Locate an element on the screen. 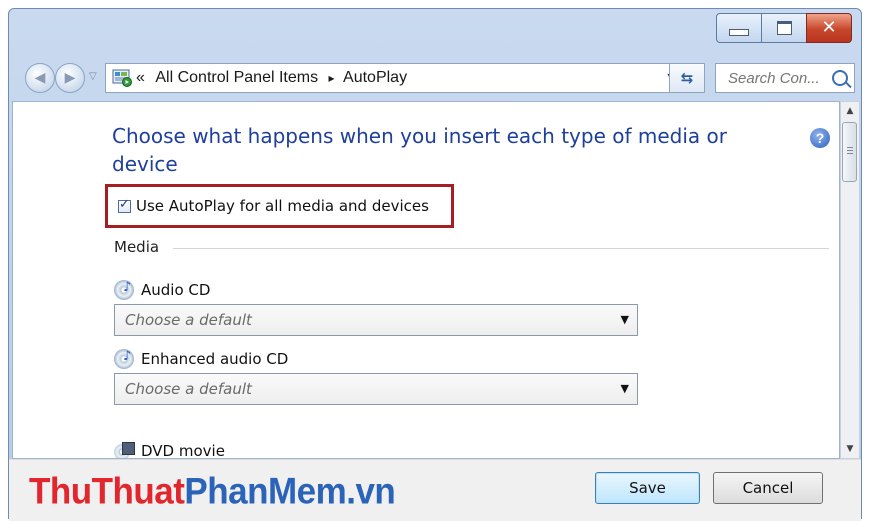 The height and width of the screenshot is (525, 870). refresh-icon: ⇆ is located at coordinates (687, 78).